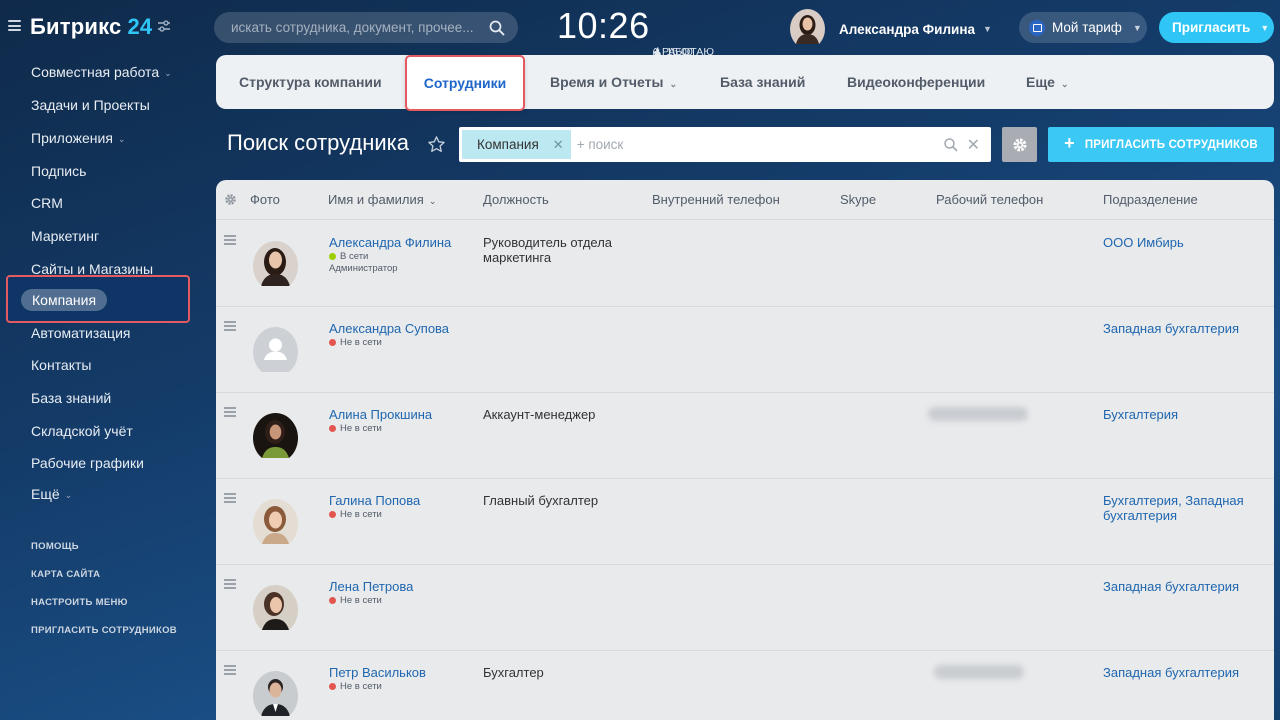  Describe the element at coordinates (61, 365) in the screenshot. I see `sidebar-item-contacts: Контакты` at that location.